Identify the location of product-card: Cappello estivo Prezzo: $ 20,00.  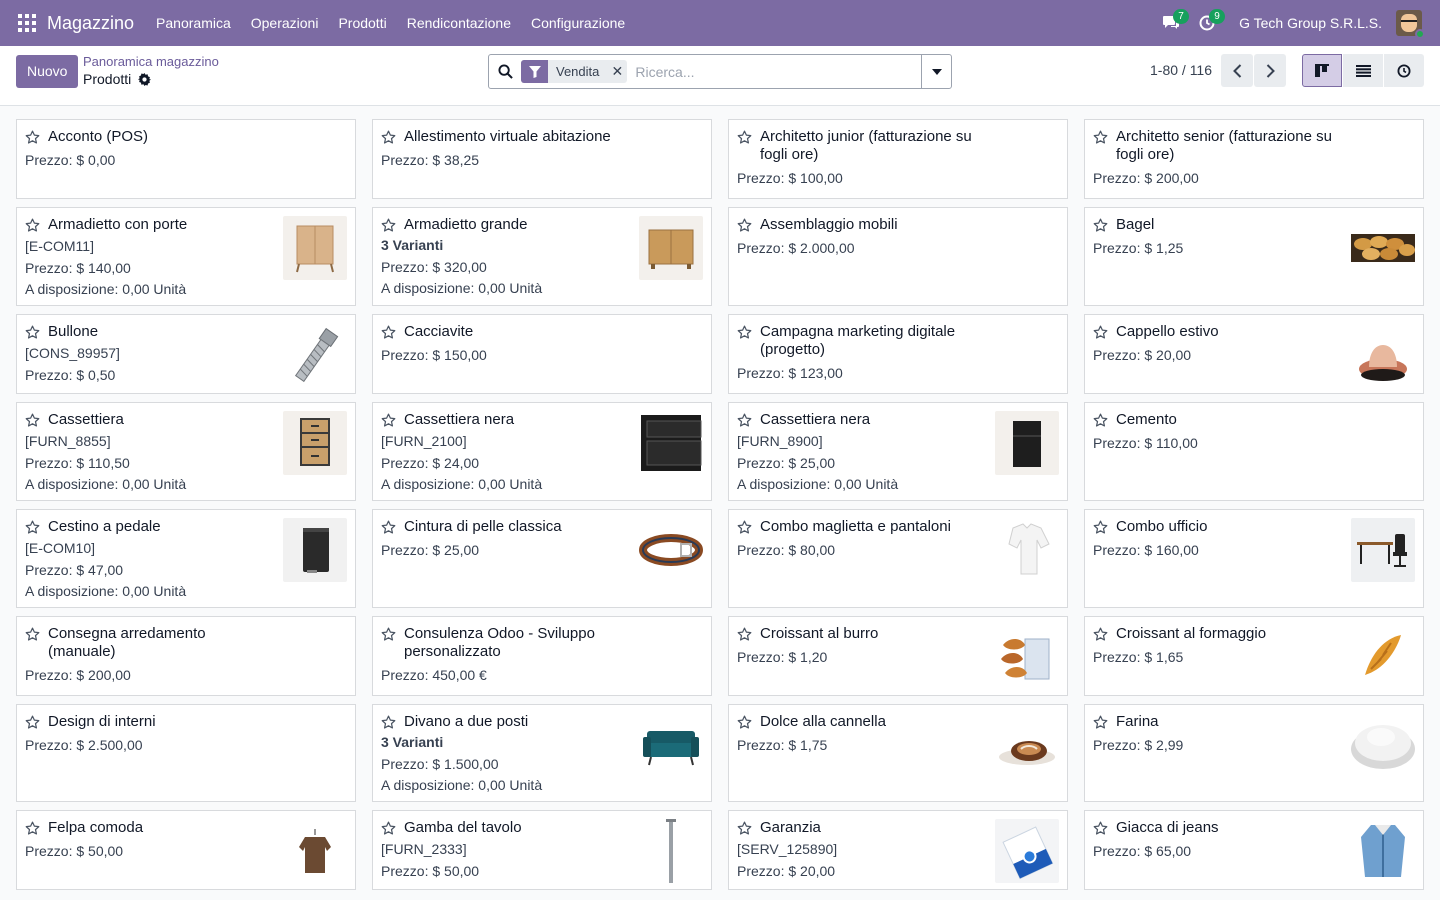
(1254, 354).